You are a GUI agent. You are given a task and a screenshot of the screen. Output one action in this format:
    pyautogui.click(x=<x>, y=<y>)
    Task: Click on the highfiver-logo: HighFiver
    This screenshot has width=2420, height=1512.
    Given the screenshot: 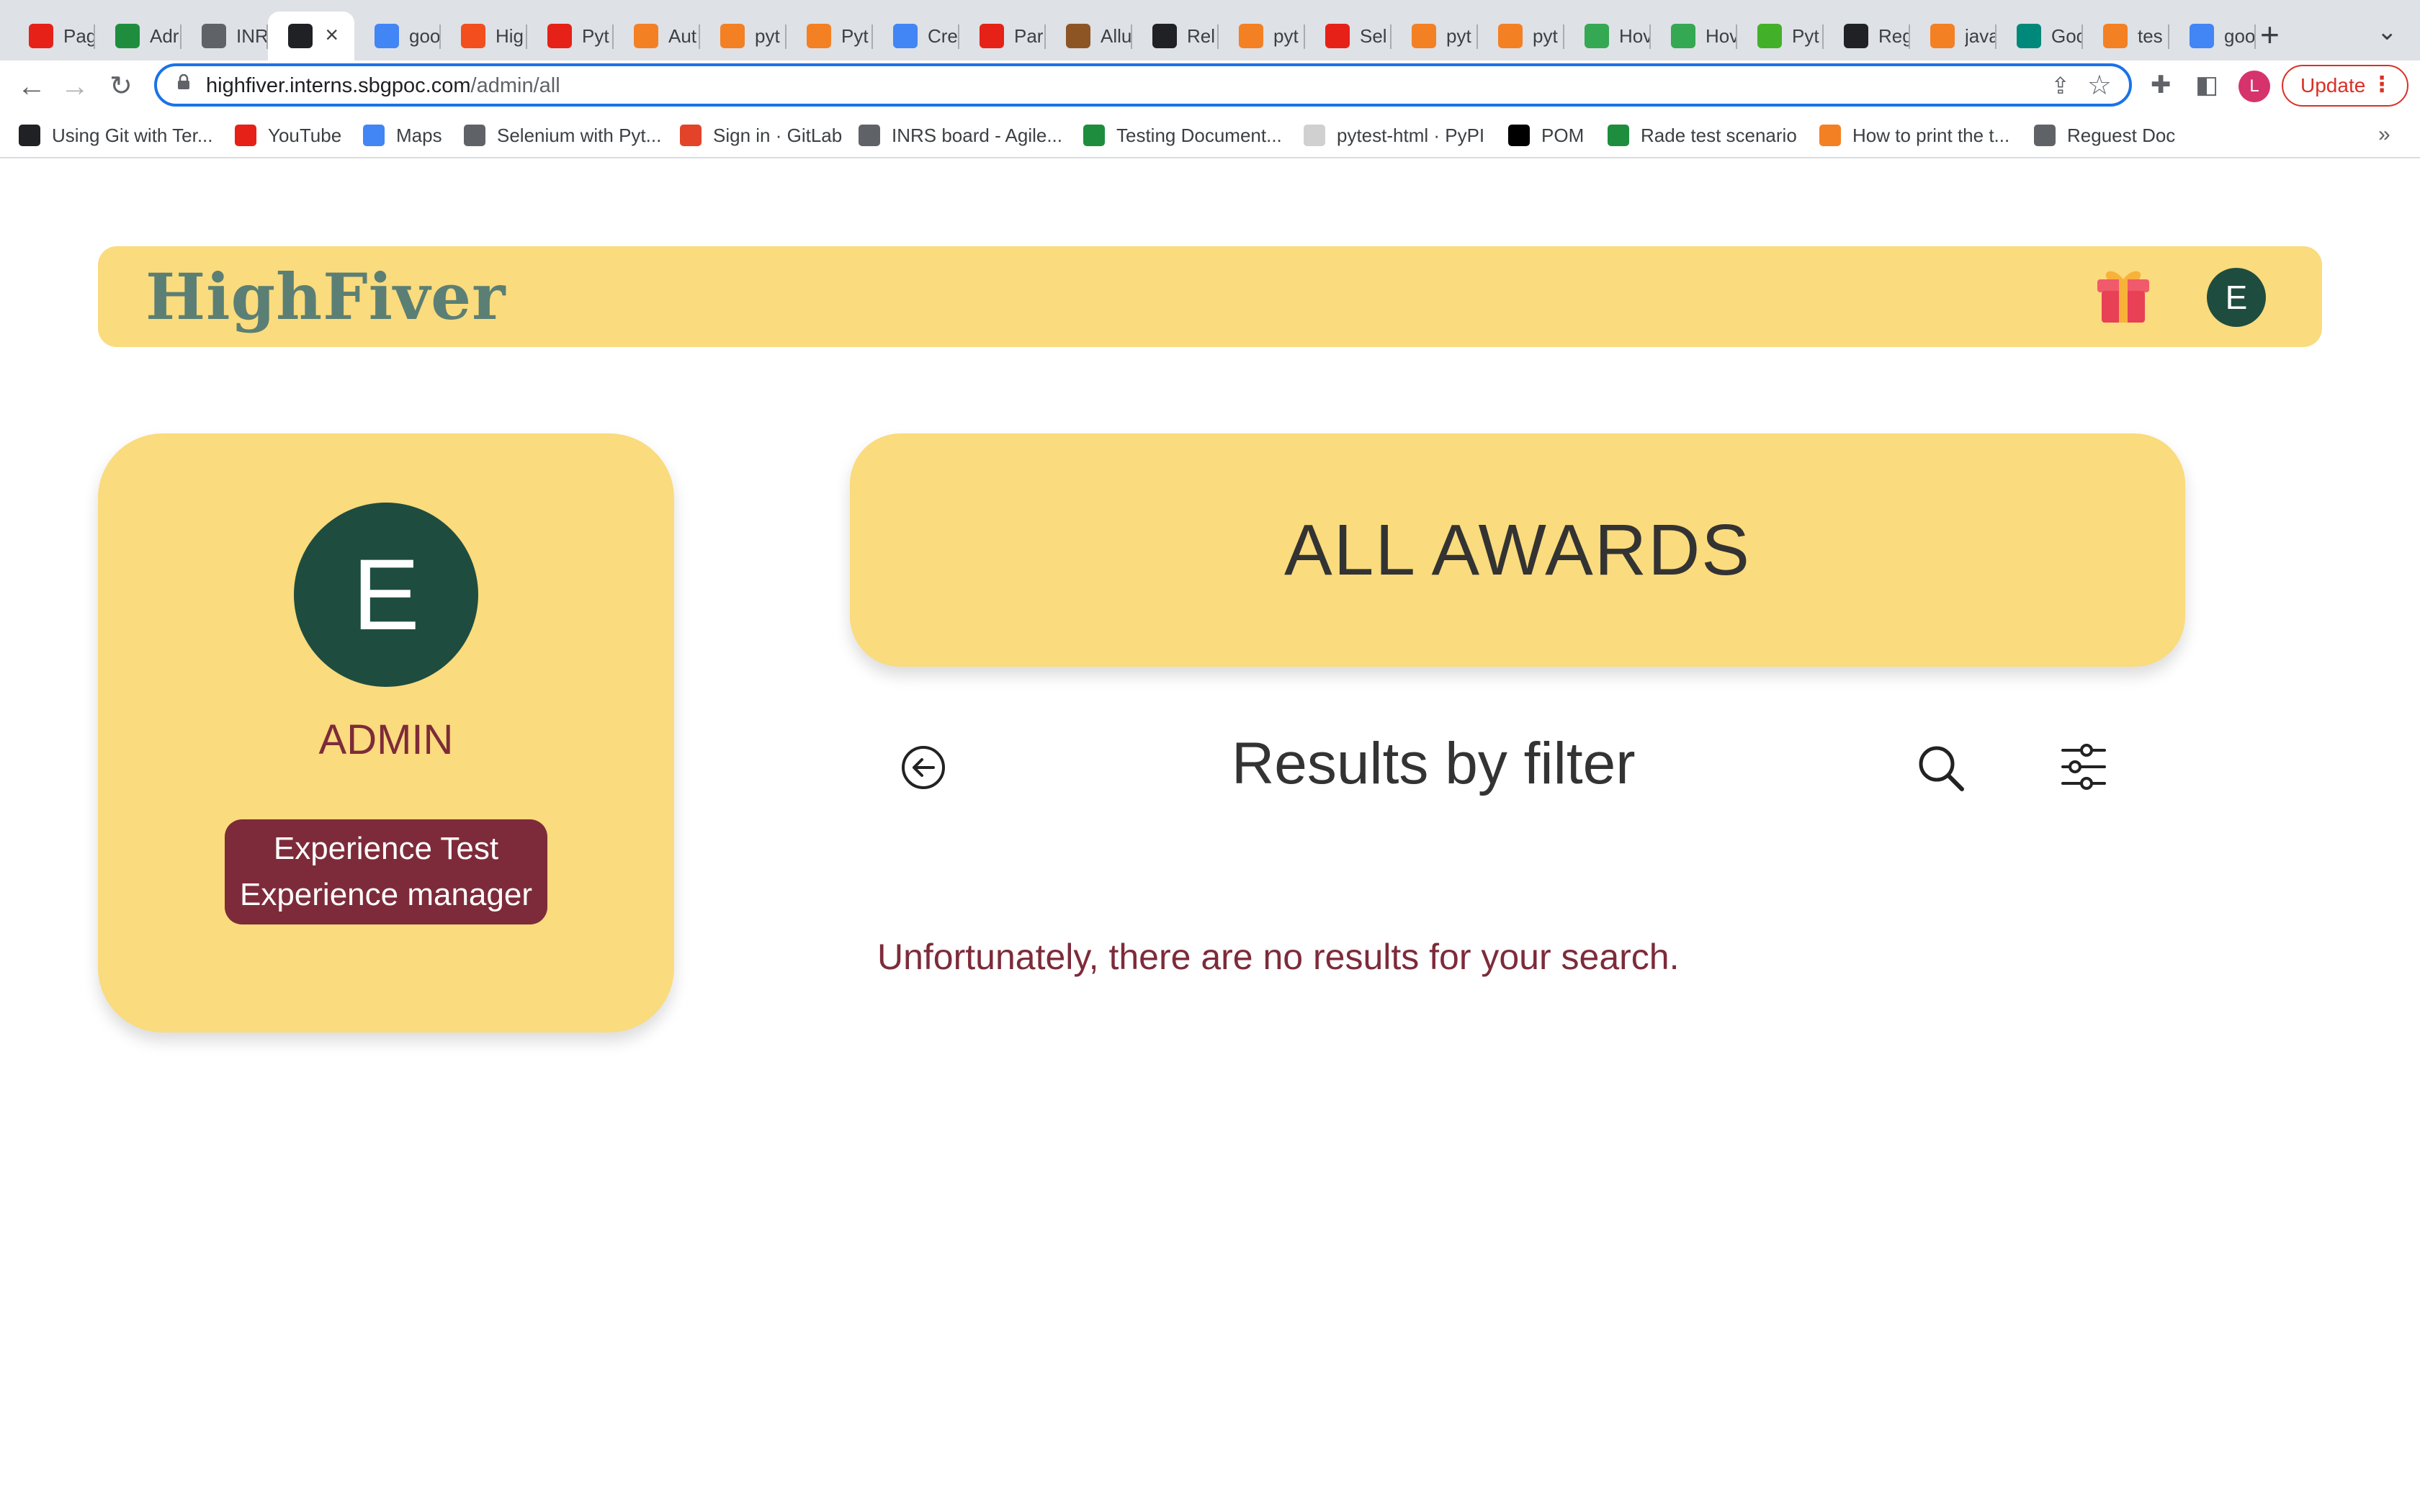 What is the action you would take?
    pyautogui.click(x=325, y=296)
    